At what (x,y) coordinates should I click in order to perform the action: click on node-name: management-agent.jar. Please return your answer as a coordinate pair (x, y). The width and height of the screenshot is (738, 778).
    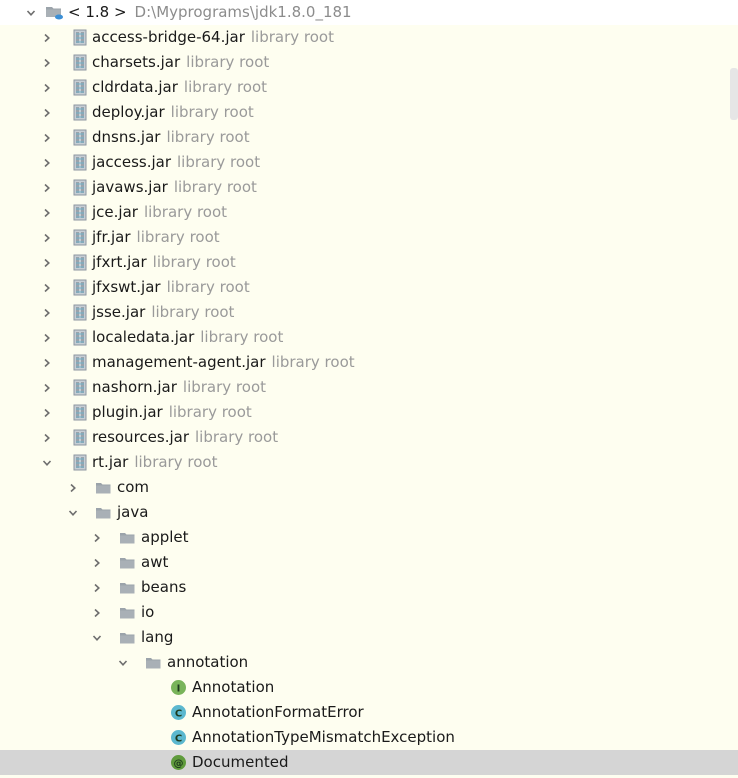
    Looking at the image, I should click on (179, 362).